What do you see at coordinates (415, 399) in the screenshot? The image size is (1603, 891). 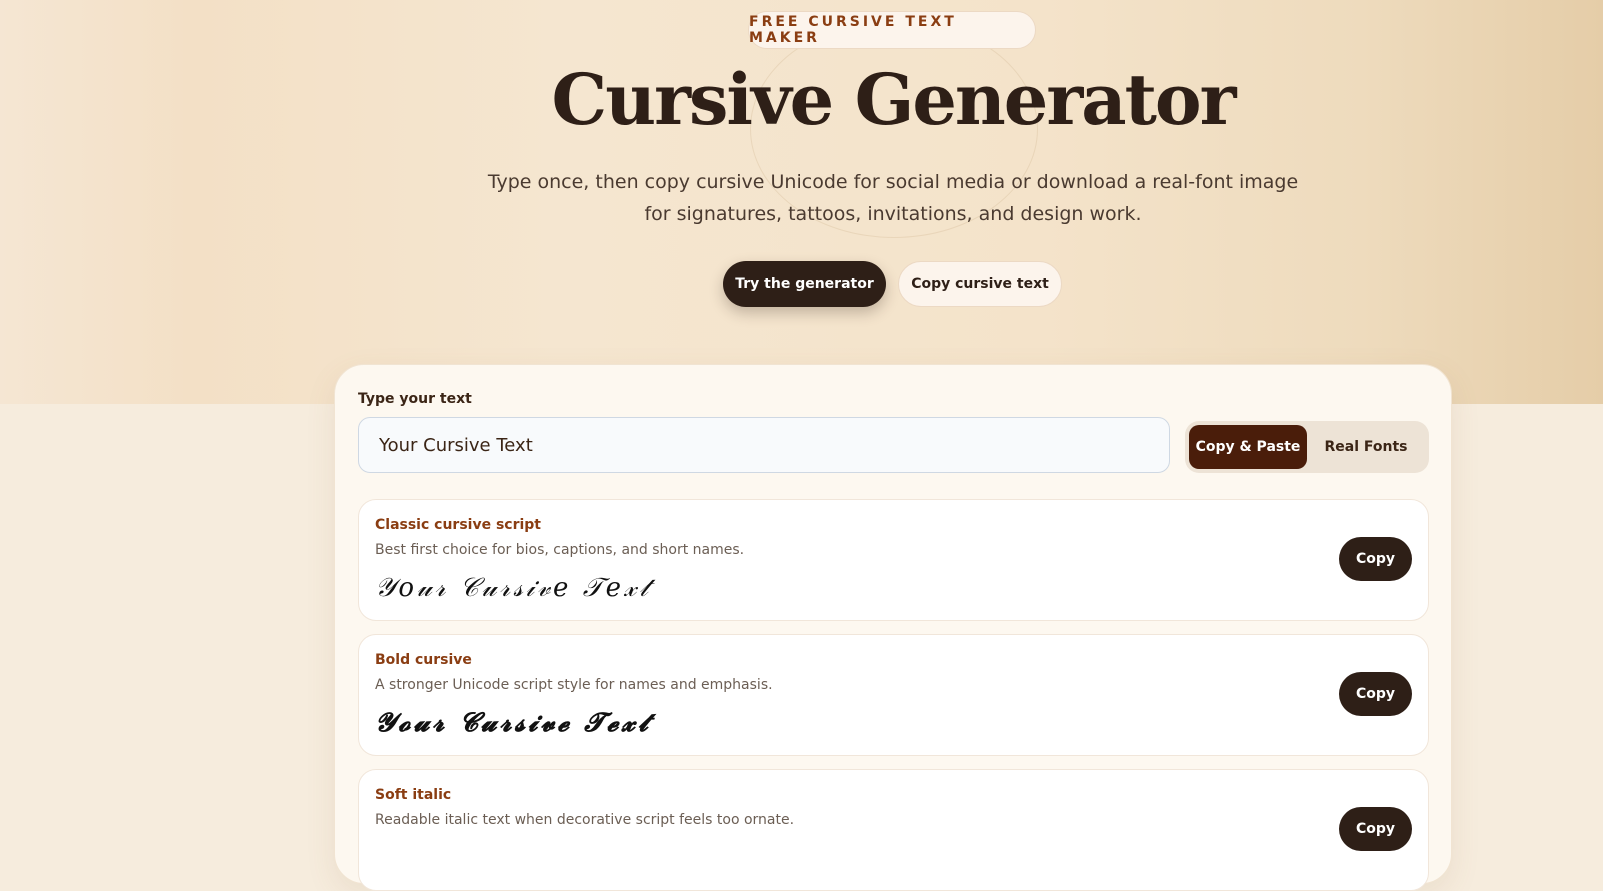 I see `text-input-label: Type your text` at bounding box center [415, 399].